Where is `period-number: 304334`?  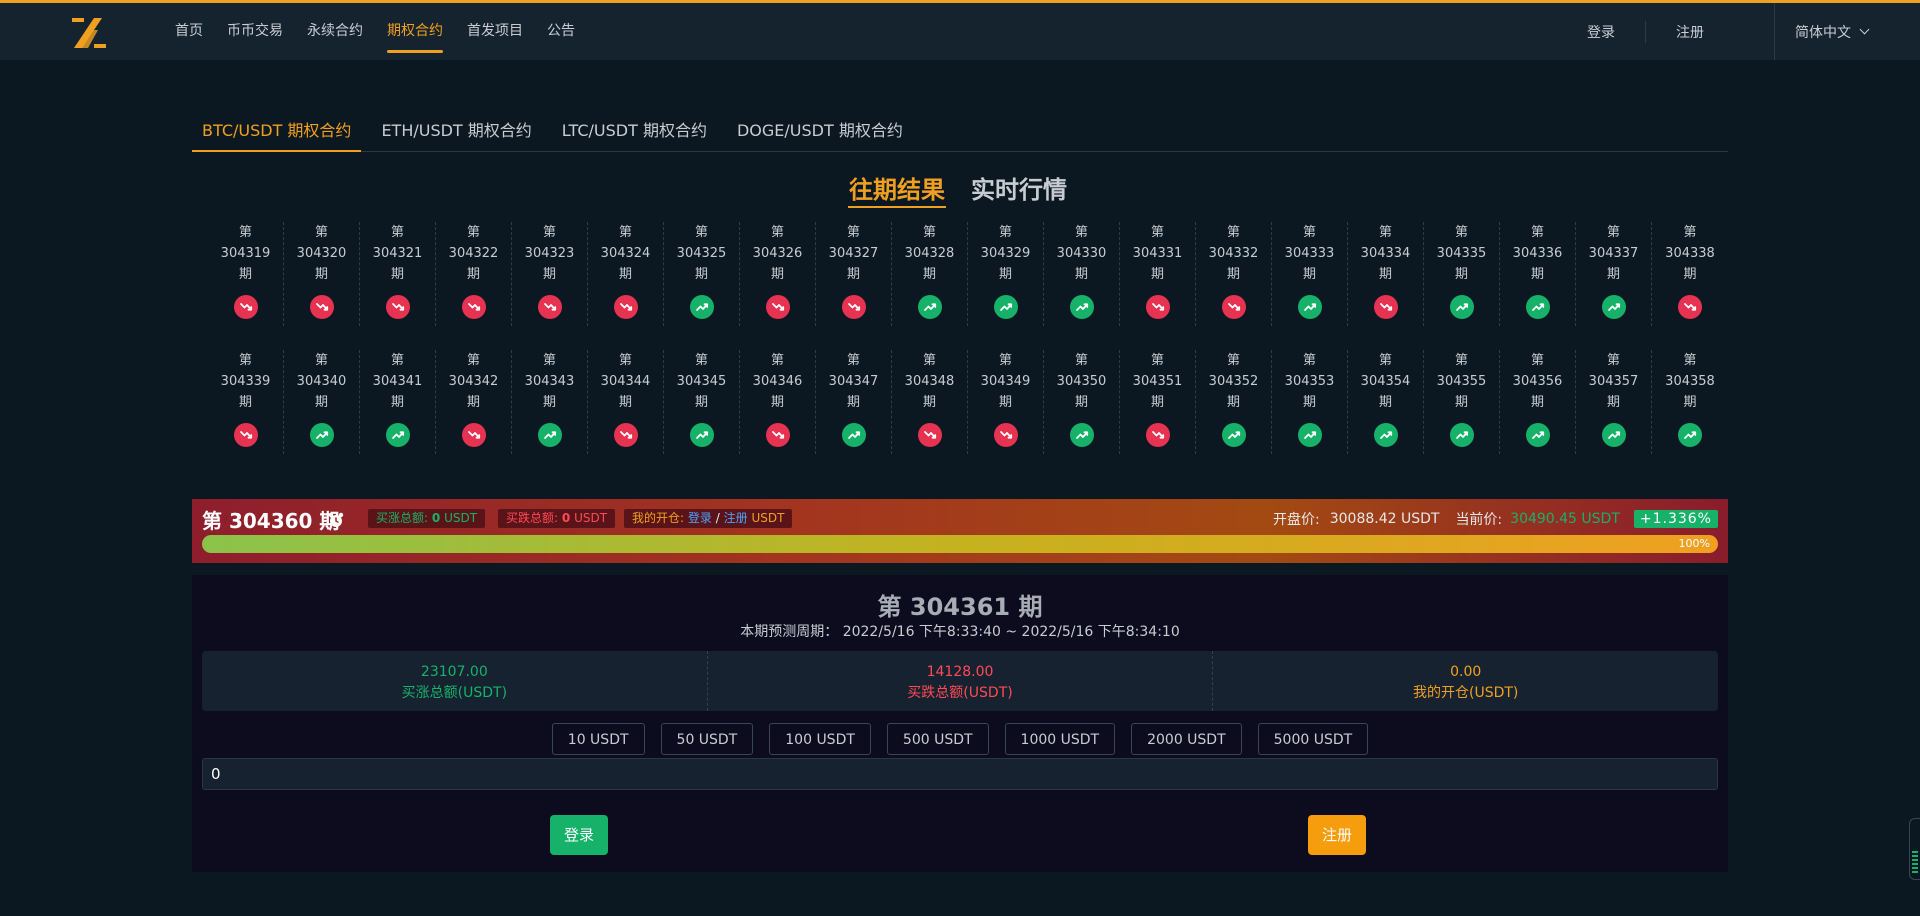
period-number: 304334 is located at coordinates (1385, 253).